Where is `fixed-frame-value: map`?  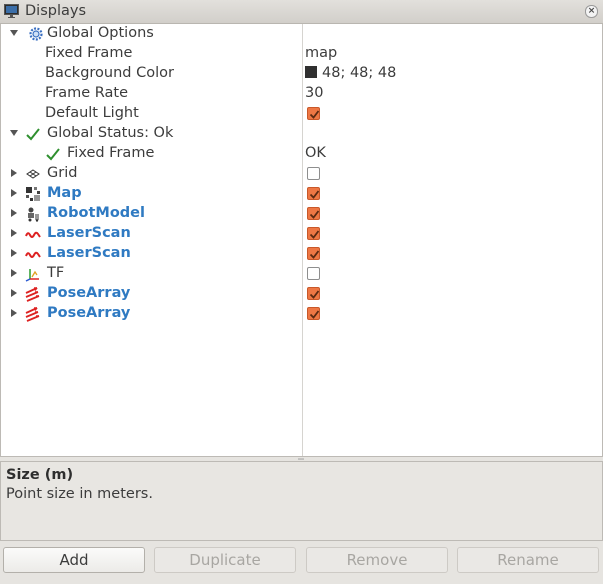 fixed-frame-value: map is located at coordinates (321, 53).